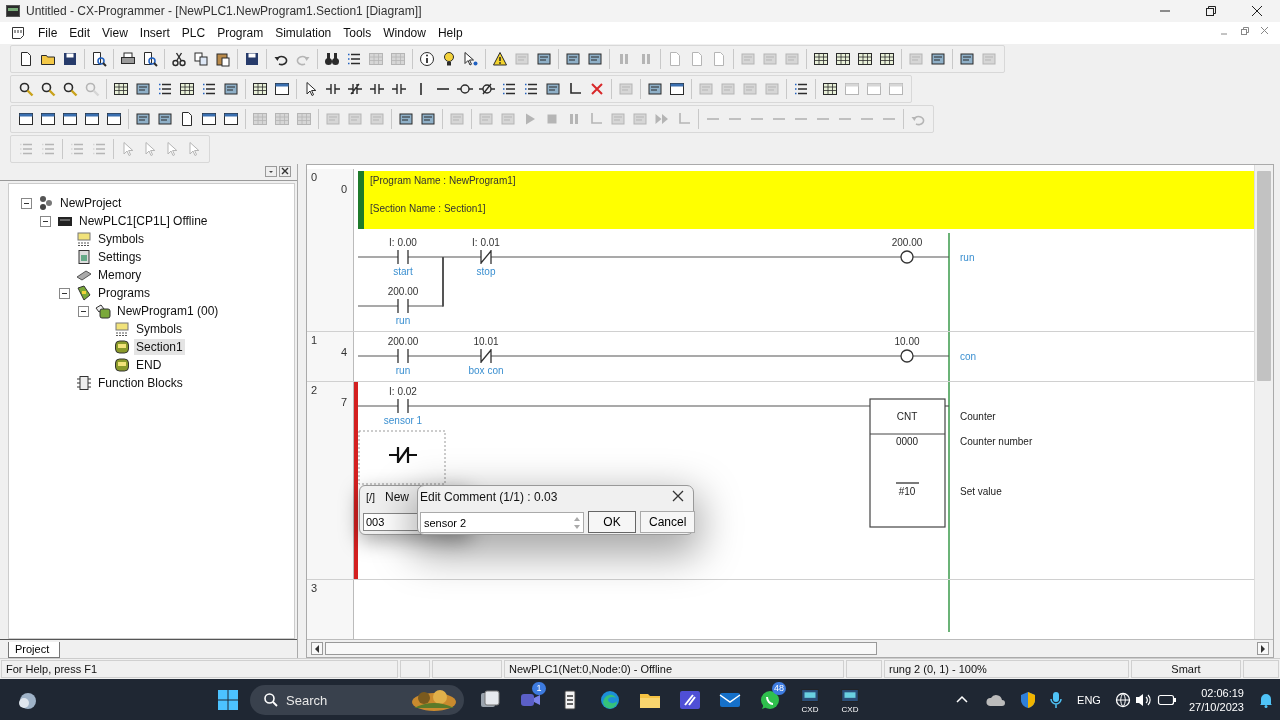 The image size is (1280, 720). I want to click on operand-comment: Set value, so click(981, 491).